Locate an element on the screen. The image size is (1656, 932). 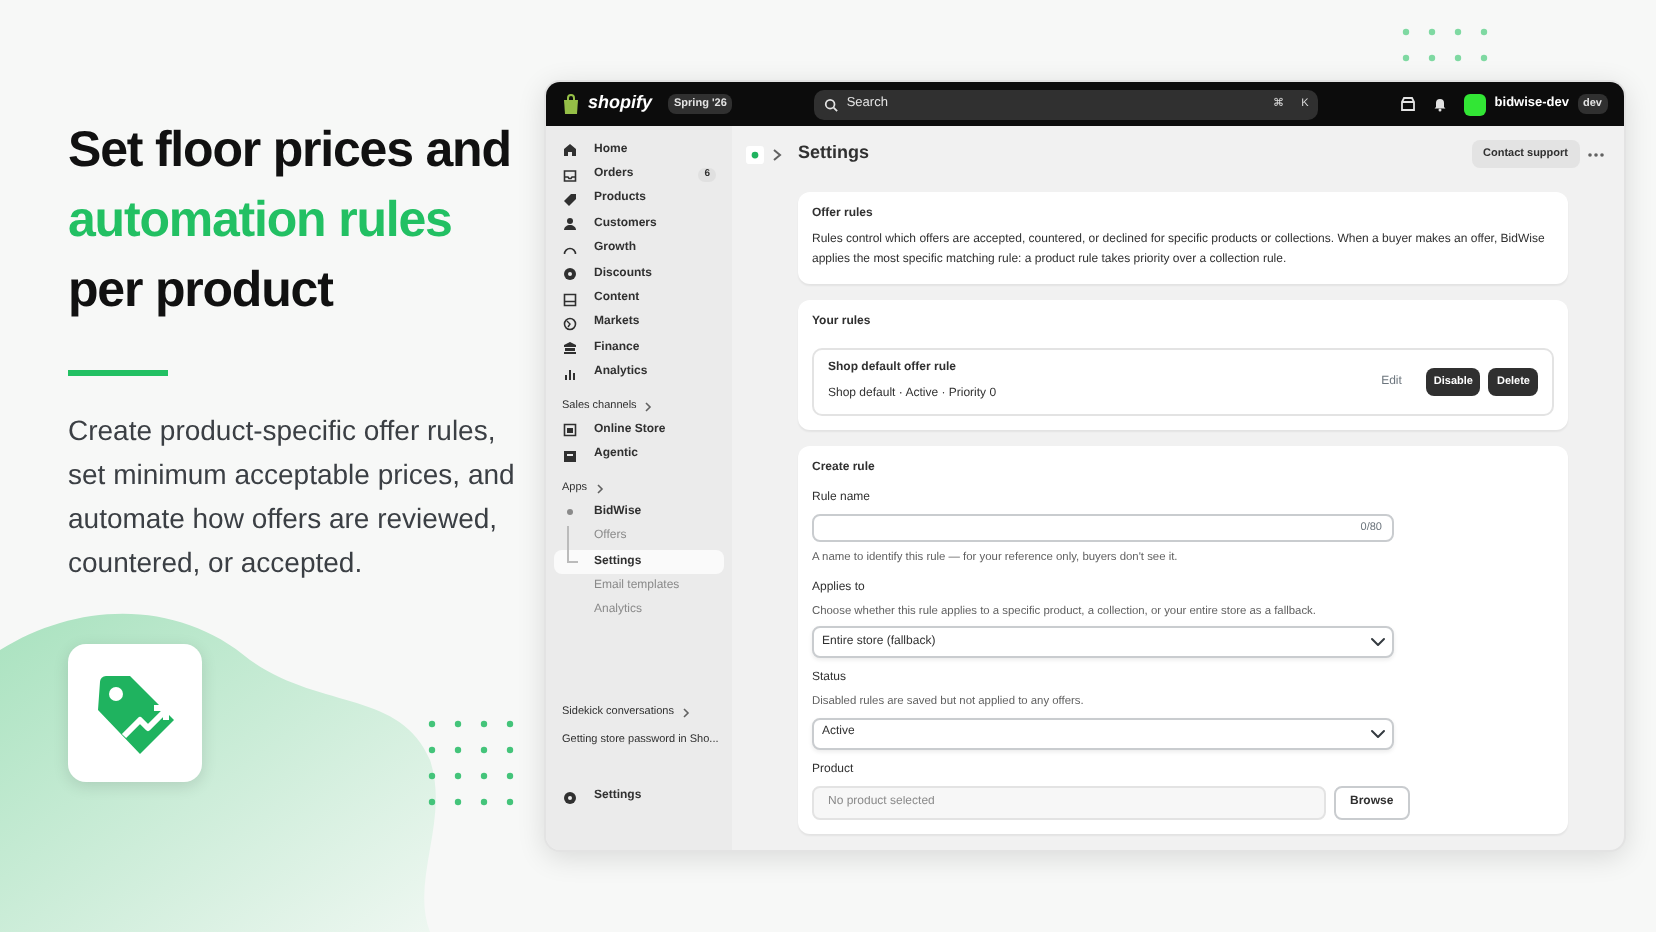
headline-line: automation rules is located at coordinates (261, 221).